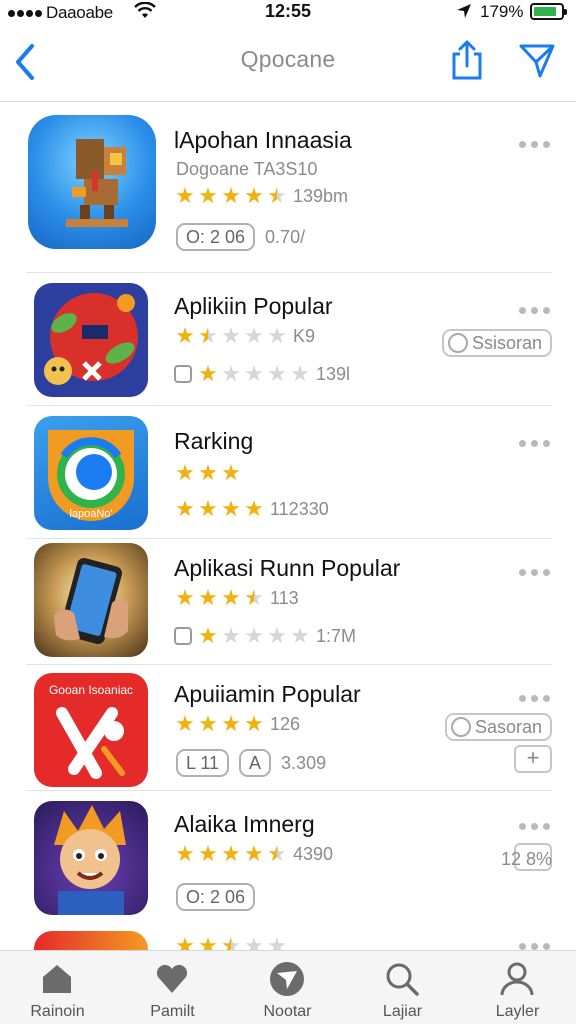 This screenshot has height=1024, width=576. What do you see at coordinates (526, 859) in the screenshot?
I see `side-value: 12 8%` at bounding box center [526, 859].